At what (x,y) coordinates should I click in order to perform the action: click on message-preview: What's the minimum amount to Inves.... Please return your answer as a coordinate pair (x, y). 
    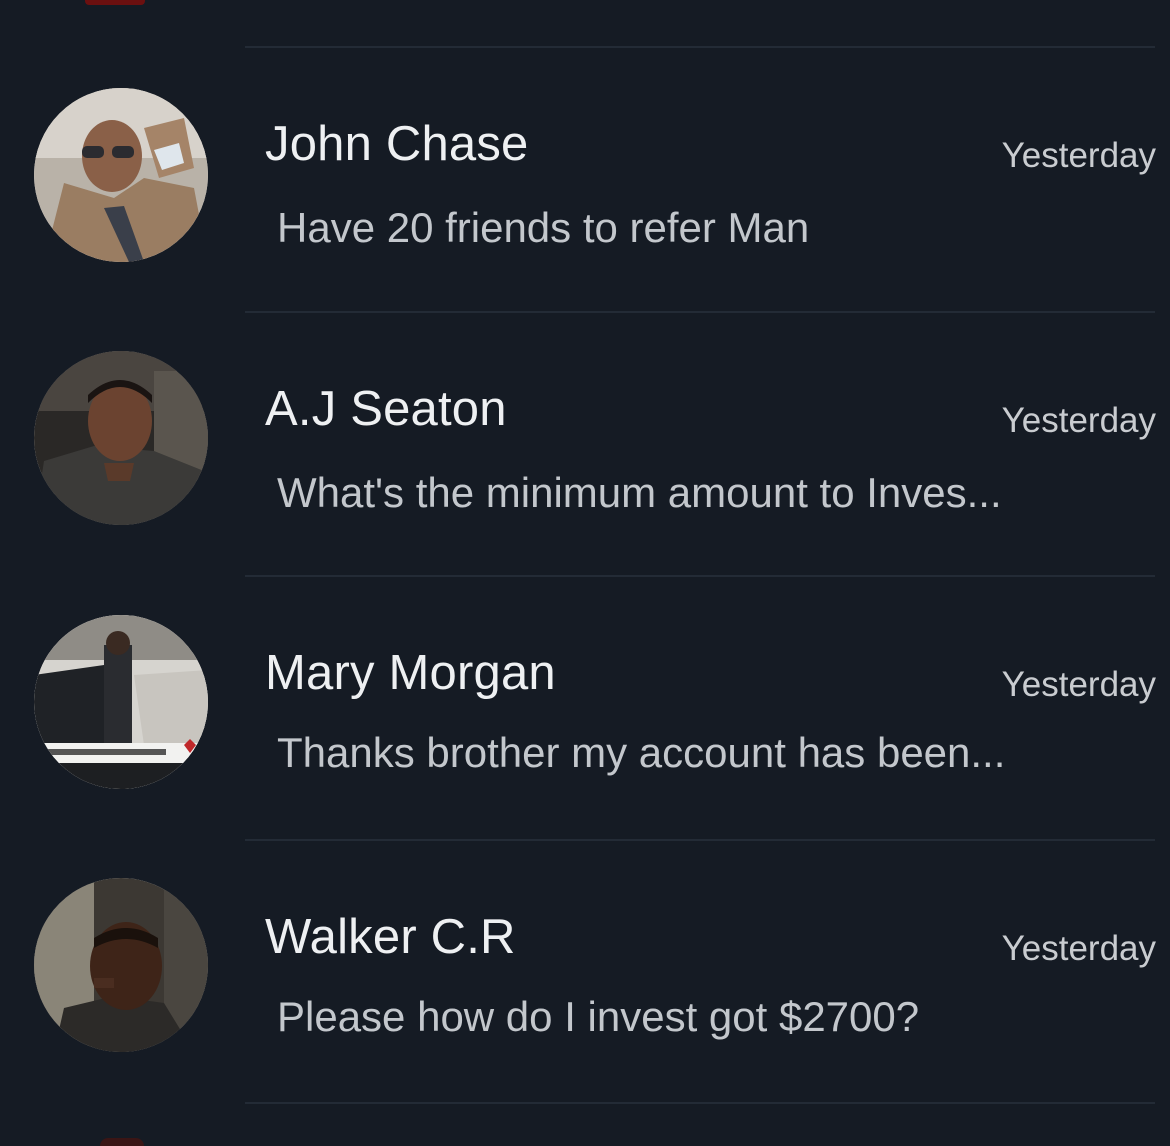
    Looking at the image, I should click on (639, 492).